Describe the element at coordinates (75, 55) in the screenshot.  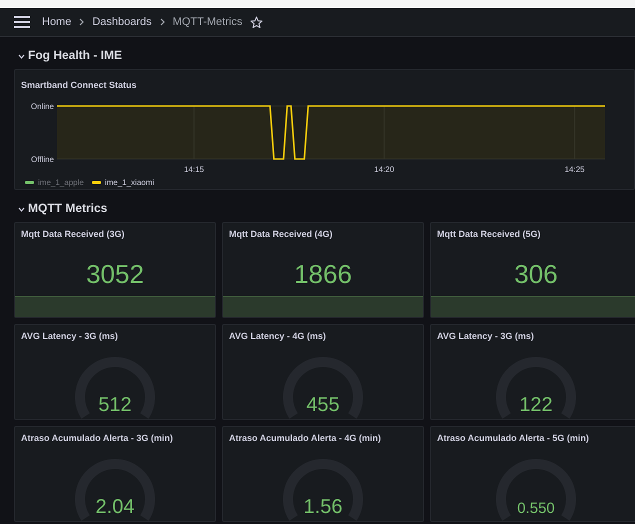
I see `section-title: Fog Health - IME` at that location.